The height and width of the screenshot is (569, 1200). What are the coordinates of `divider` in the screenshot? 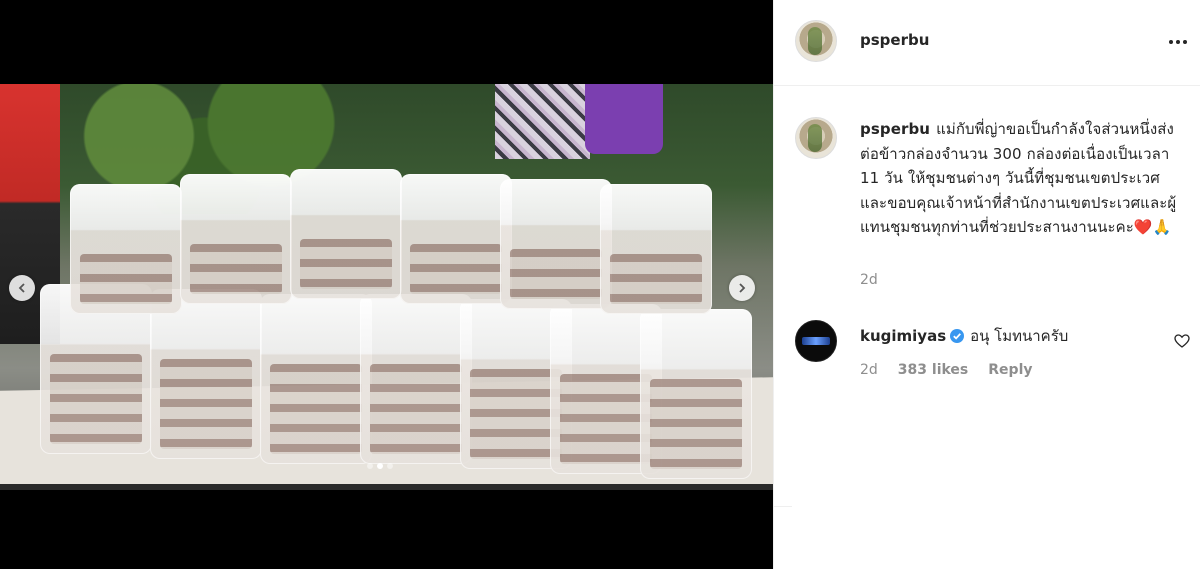 It's located at (783, 506).